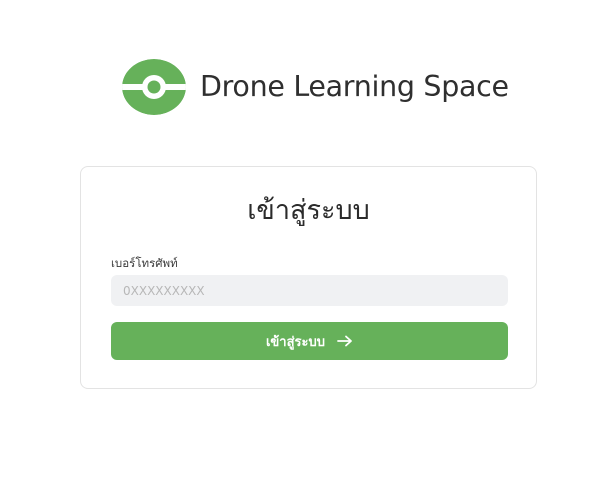 The width and height of the screenshot is (615, 496). What do you see at coordinates (309, 290) in the screenshot?
I see `phone-input` at bounding box center [309, 290].